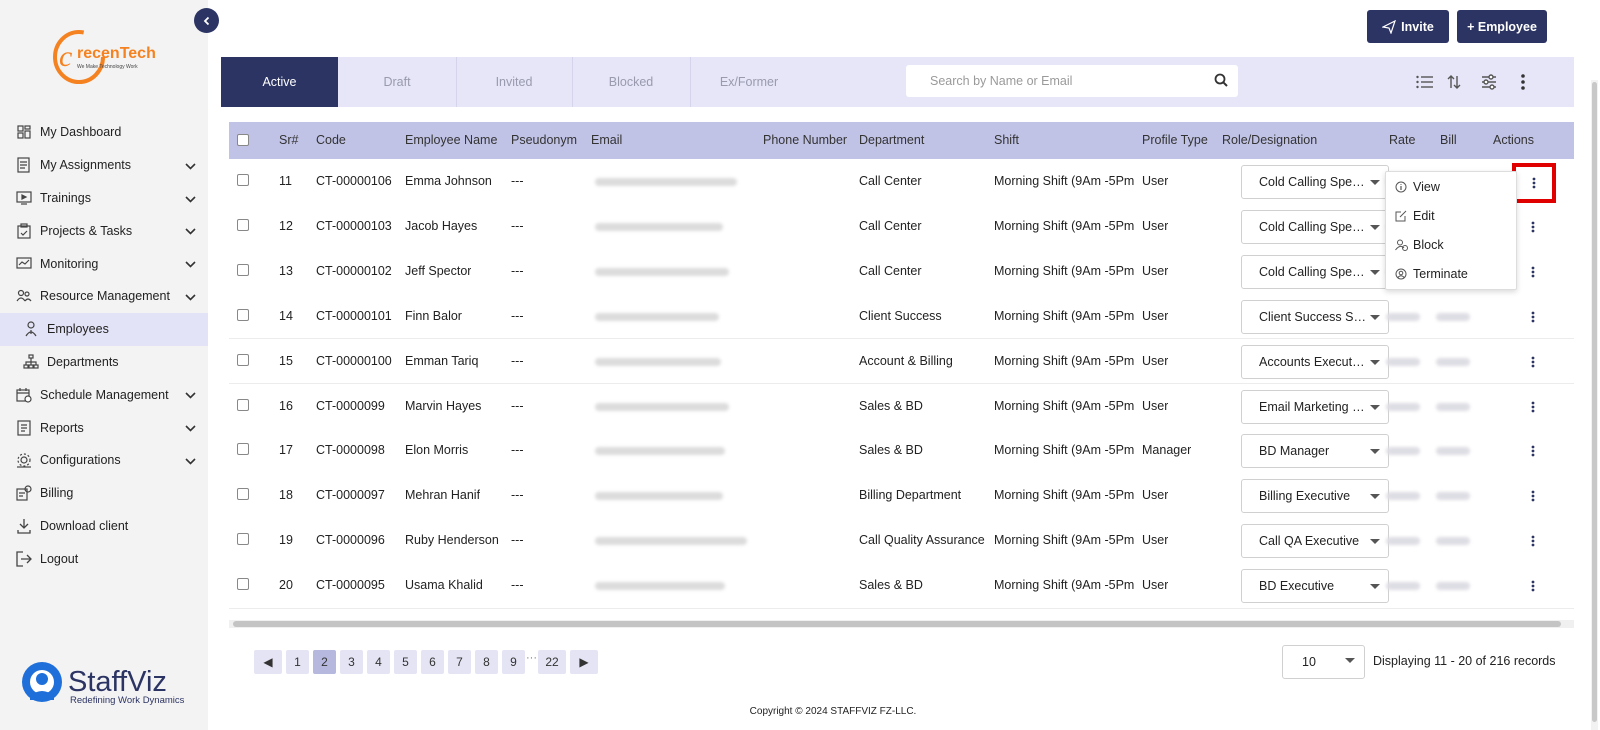 The width and height of the screenshot is (1600, 730). Describe the element at coordinates (1425, 82) in the screenshot. I see `list-view-icon` at that location.